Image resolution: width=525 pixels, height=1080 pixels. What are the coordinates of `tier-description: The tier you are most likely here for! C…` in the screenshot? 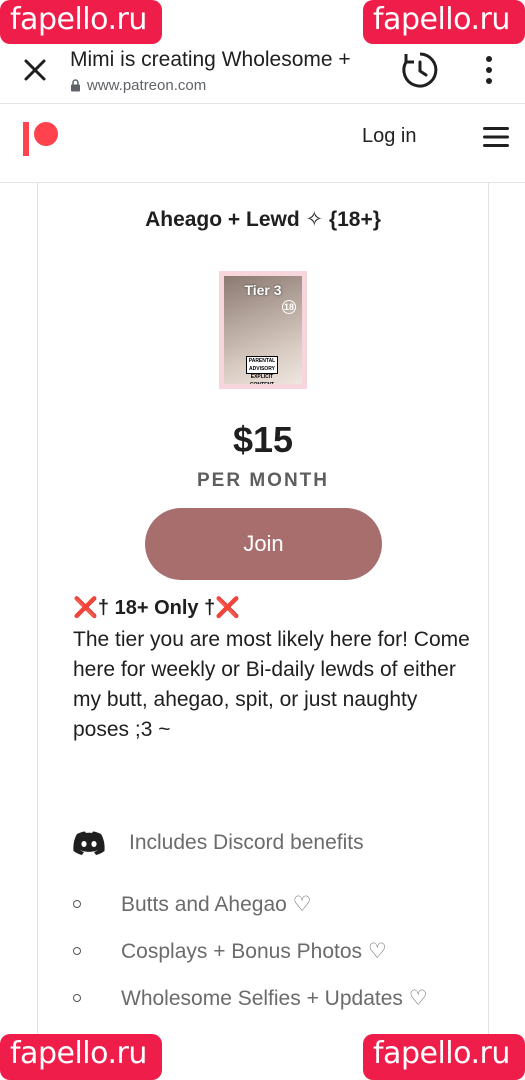 It's located at (271, 684).